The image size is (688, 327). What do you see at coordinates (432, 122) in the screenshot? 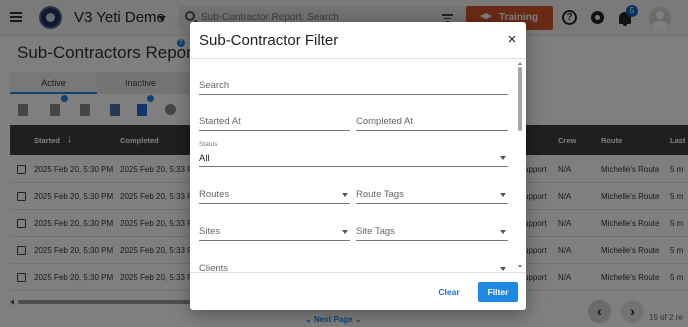
I see `completed-at-field: Completed At` at bounding box center [432, 122].